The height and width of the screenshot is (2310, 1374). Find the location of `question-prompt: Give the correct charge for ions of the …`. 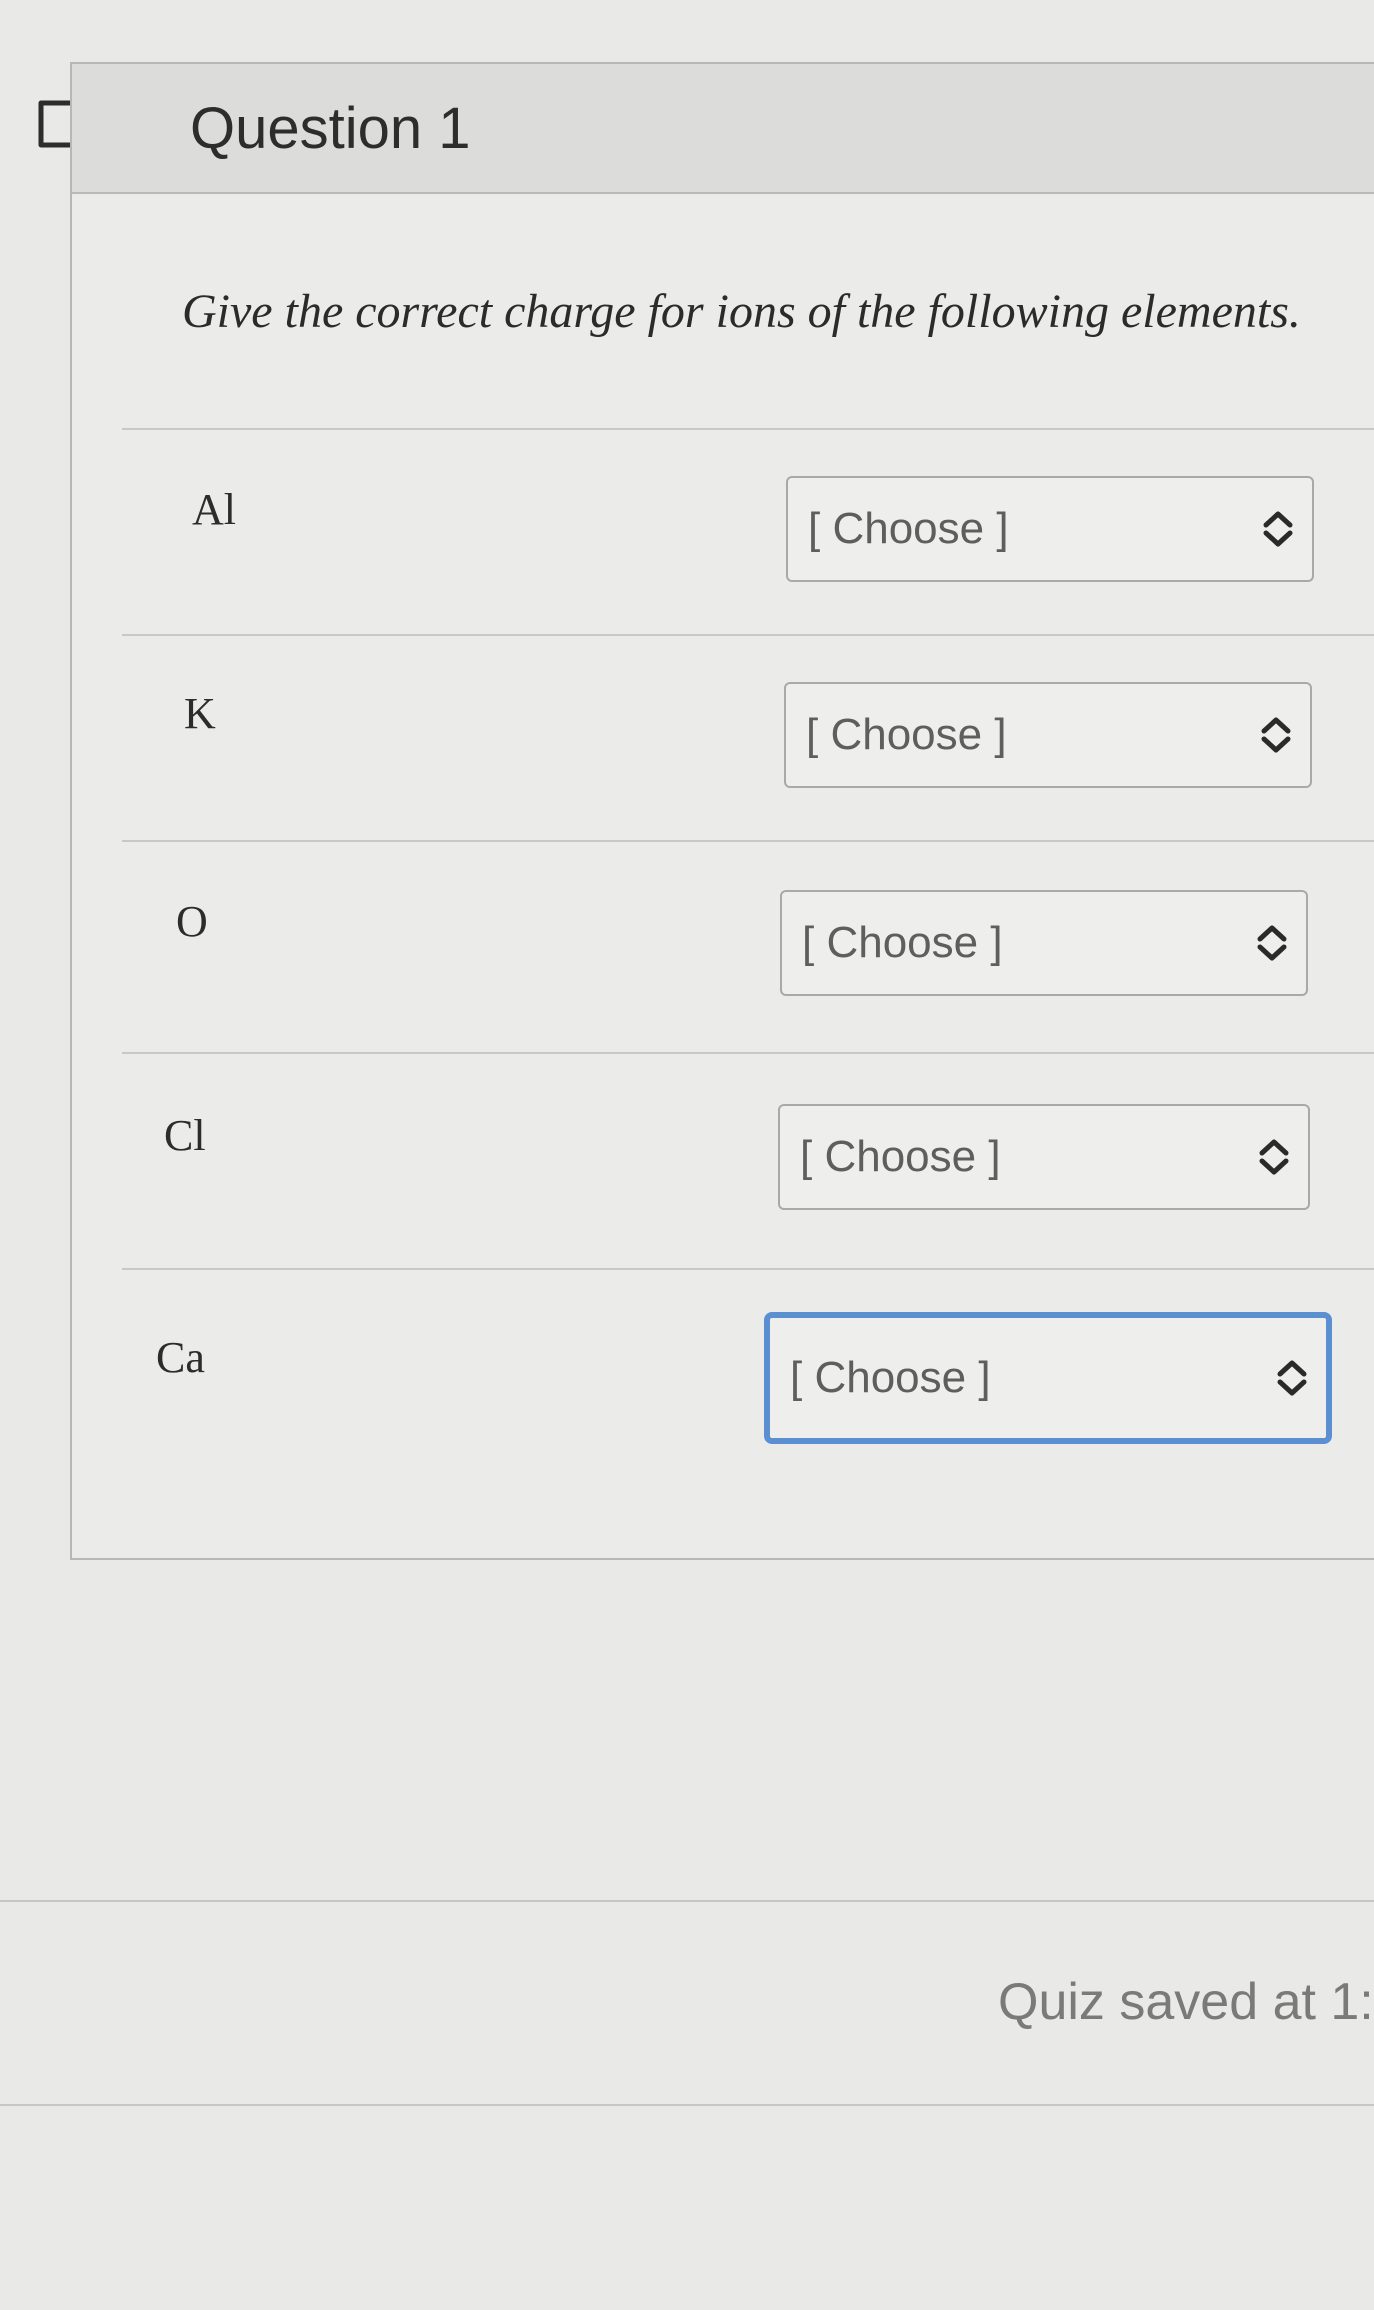

question-prompt: Give the correct charge for ions of the … is located at coordinates (741, 311).